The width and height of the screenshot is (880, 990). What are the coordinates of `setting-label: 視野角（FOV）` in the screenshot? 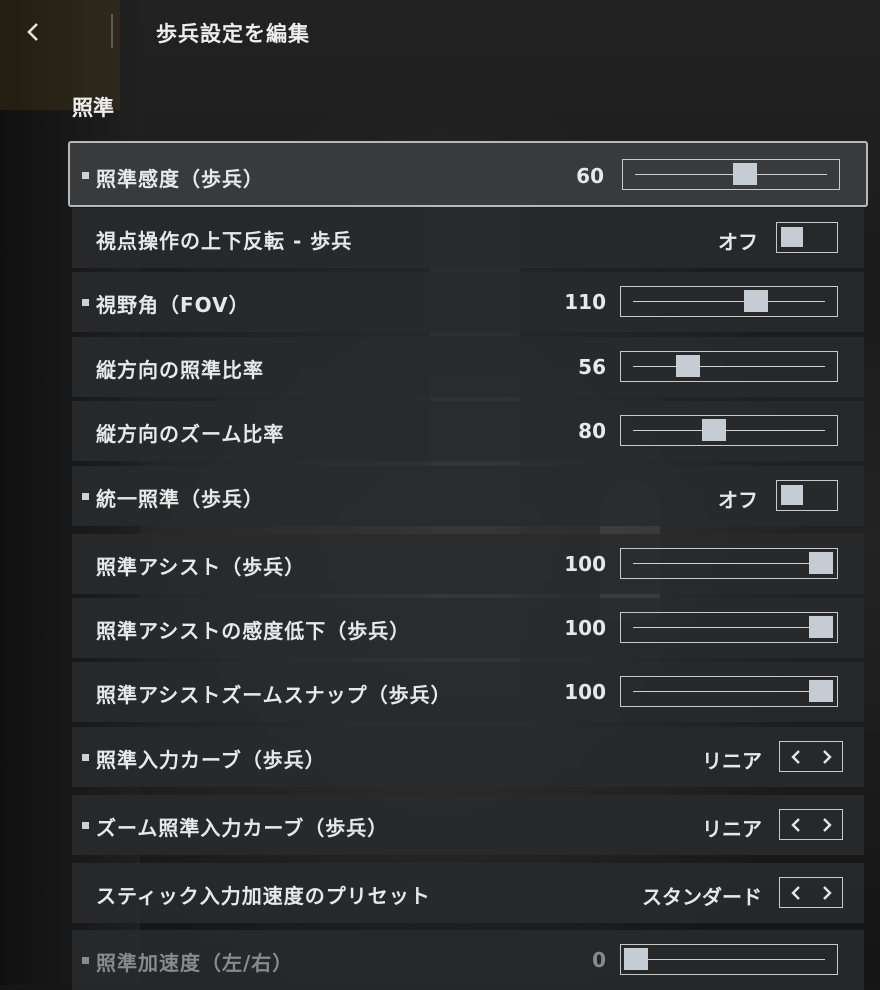 It's located at (173, 305).